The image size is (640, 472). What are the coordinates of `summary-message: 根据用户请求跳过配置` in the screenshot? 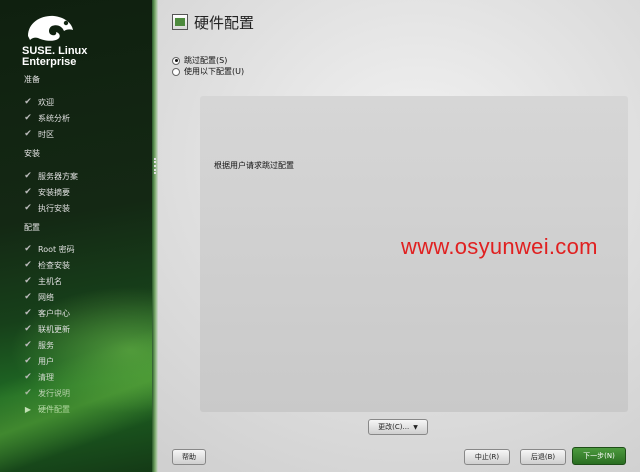 It's located at (254, 165).